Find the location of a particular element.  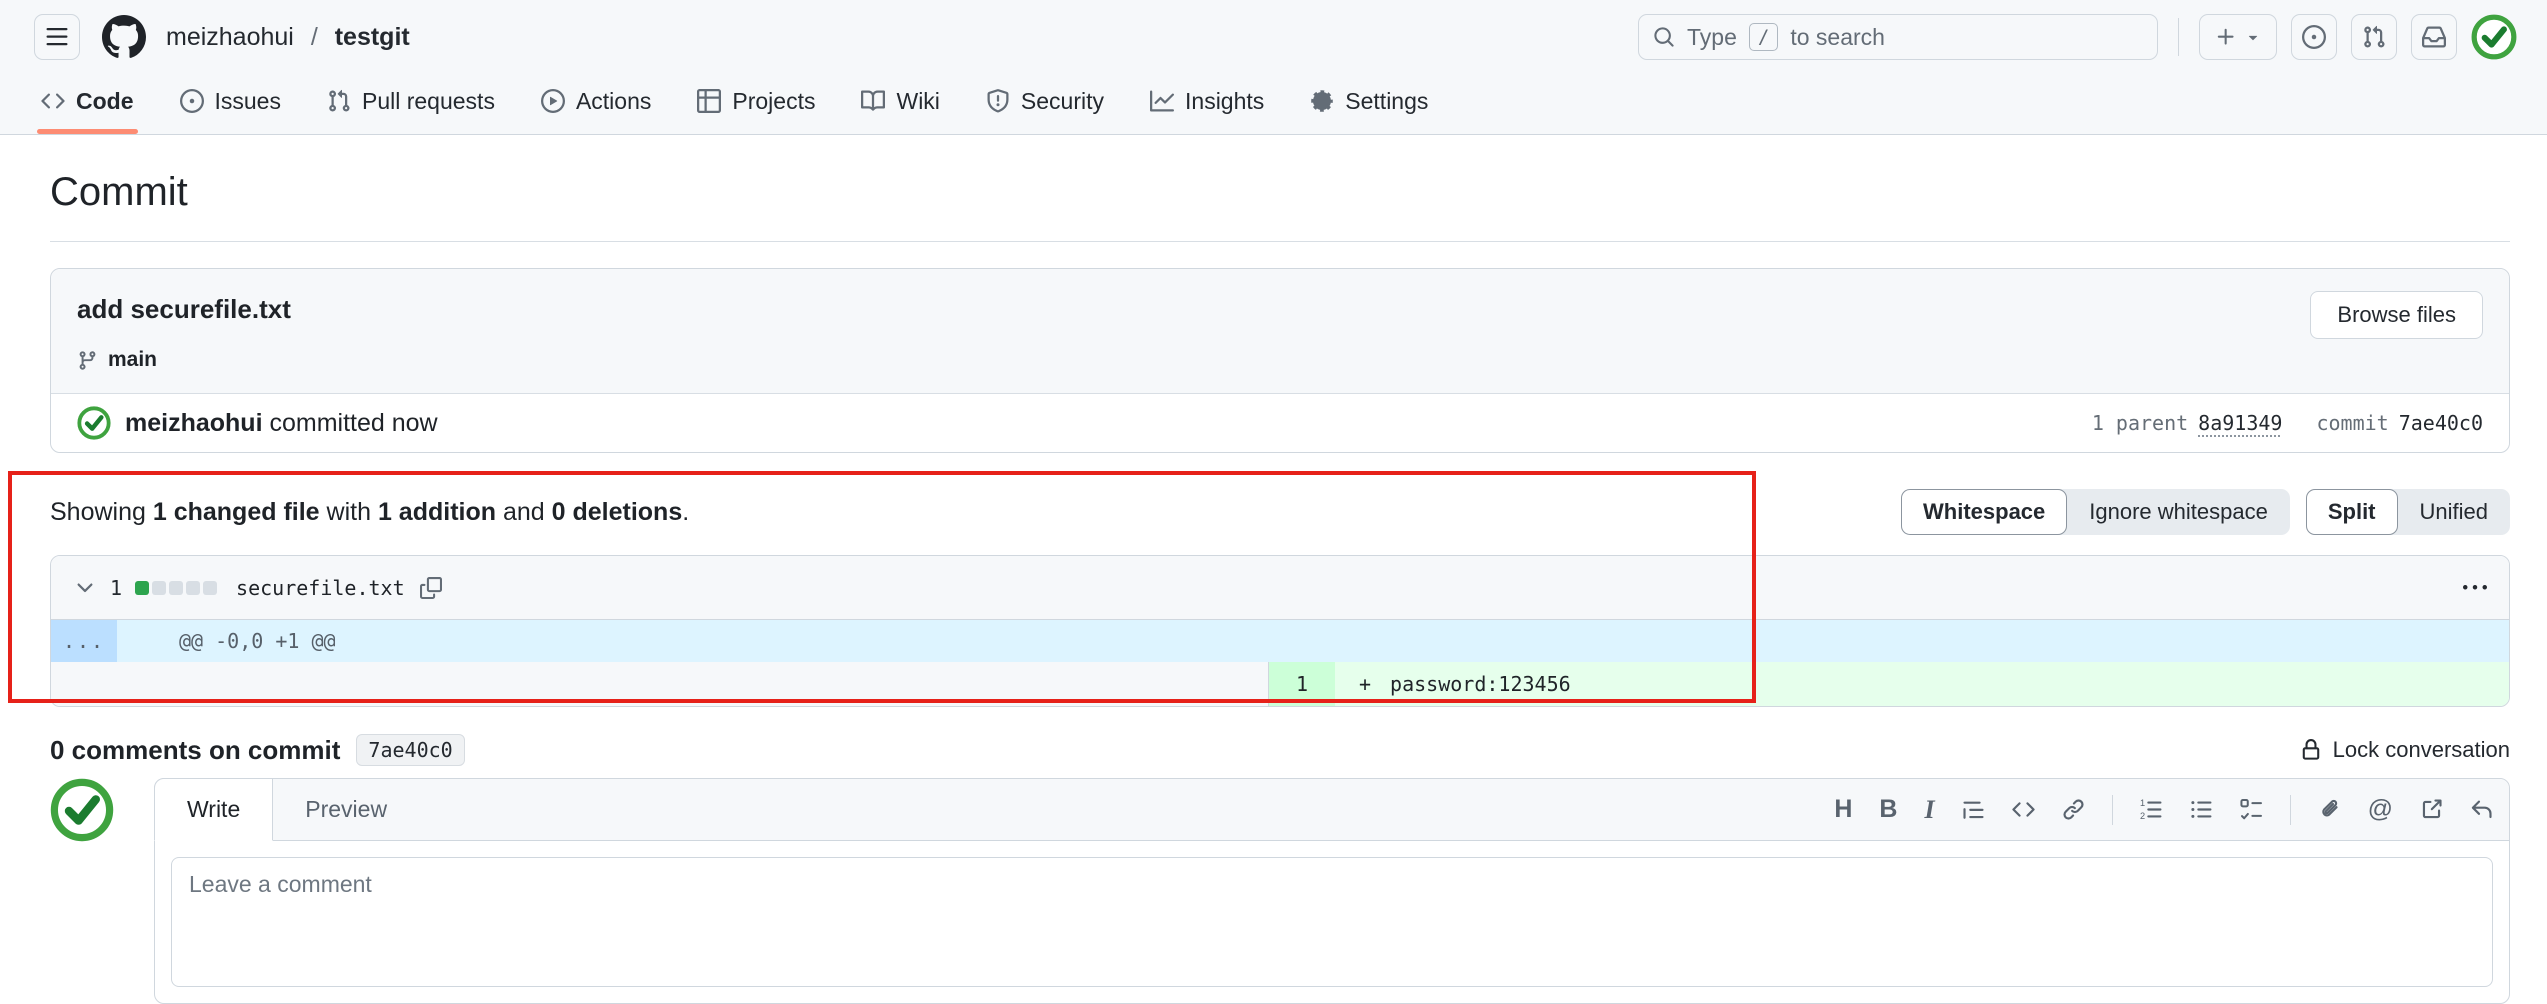

table-icon is located at coordinates (709, 101).